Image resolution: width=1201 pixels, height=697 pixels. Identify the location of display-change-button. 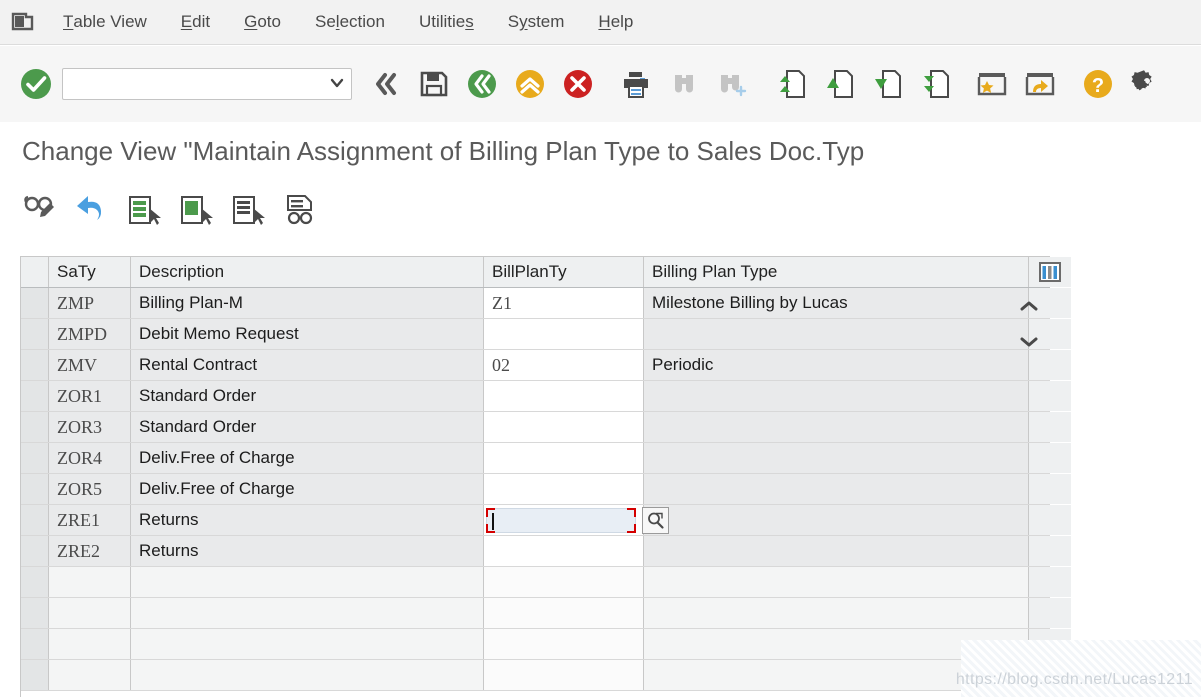
(40, 210).